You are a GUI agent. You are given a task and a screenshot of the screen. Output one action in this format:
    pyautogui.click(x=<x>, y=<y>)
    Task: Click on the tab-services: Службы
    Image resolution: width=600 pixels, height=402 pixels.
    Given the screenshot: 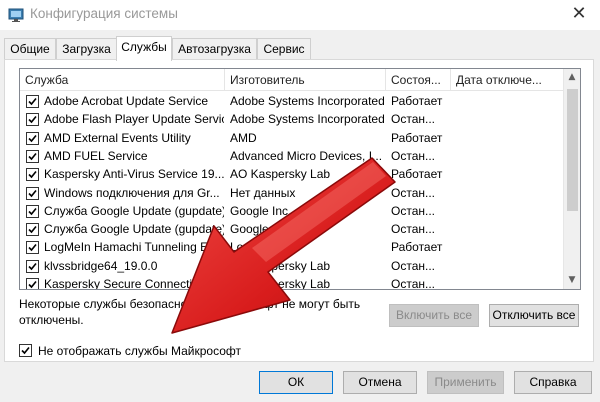 What is the action you would take?
    pyautogui.click(x=144, y=48)
    